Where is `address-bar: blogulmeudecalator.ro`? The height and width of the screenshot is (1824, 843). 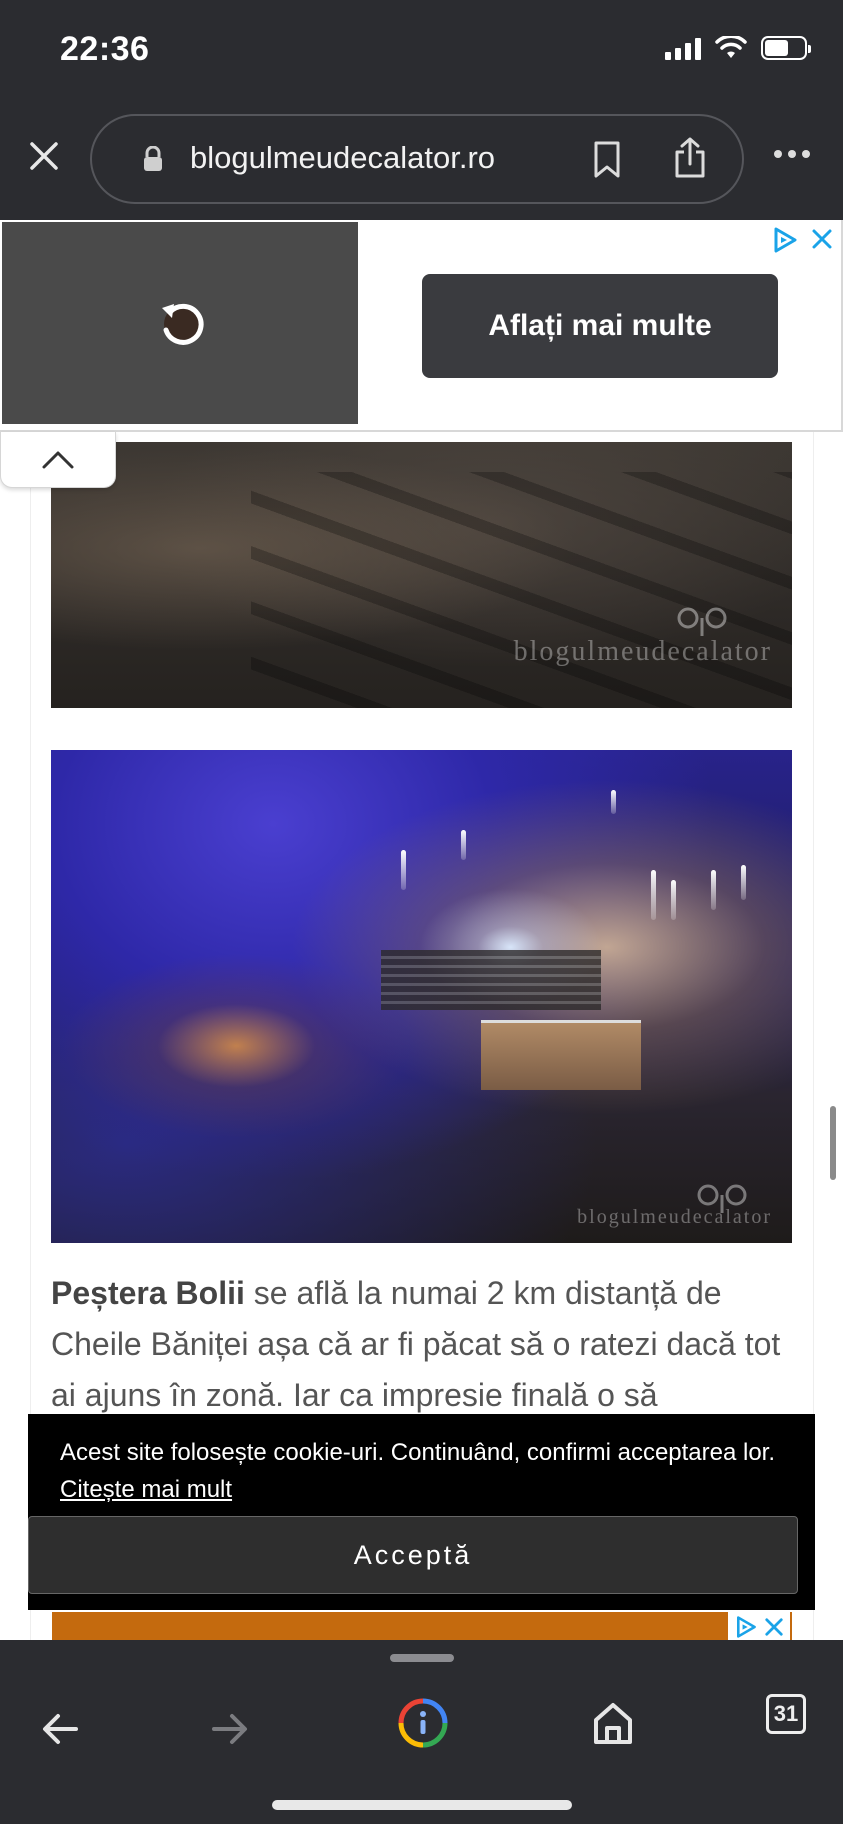 address-bar: blogulmeudecalator.ro is located at coordinates (417, 159).